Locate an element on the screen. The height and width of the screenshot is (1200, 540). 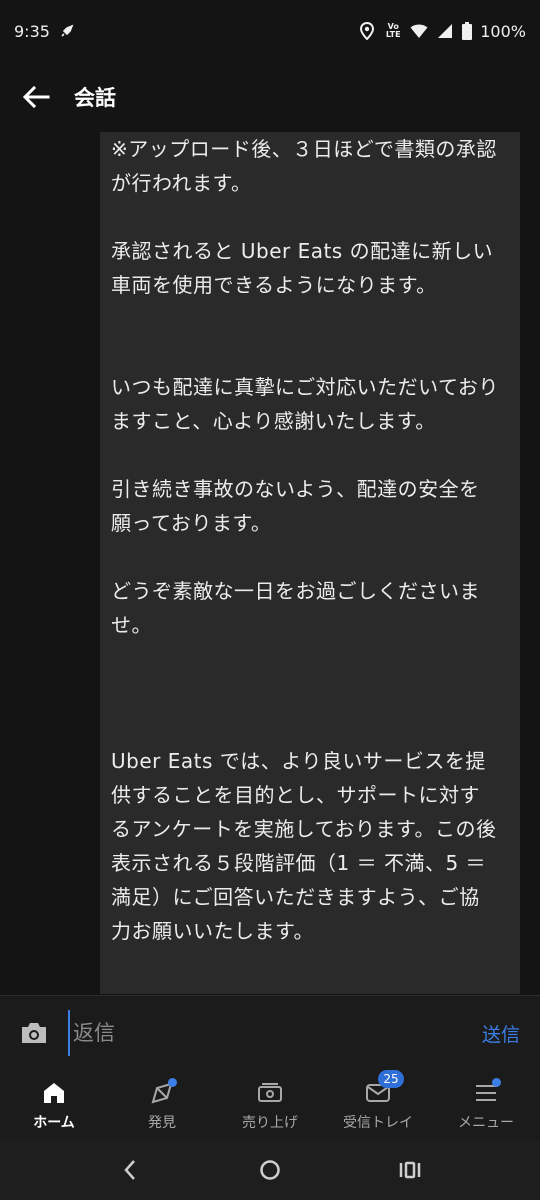
message-paragraph: どうぞ素敵な一日をお過ごしくださいませ。 is located at coordinates (295, 608).